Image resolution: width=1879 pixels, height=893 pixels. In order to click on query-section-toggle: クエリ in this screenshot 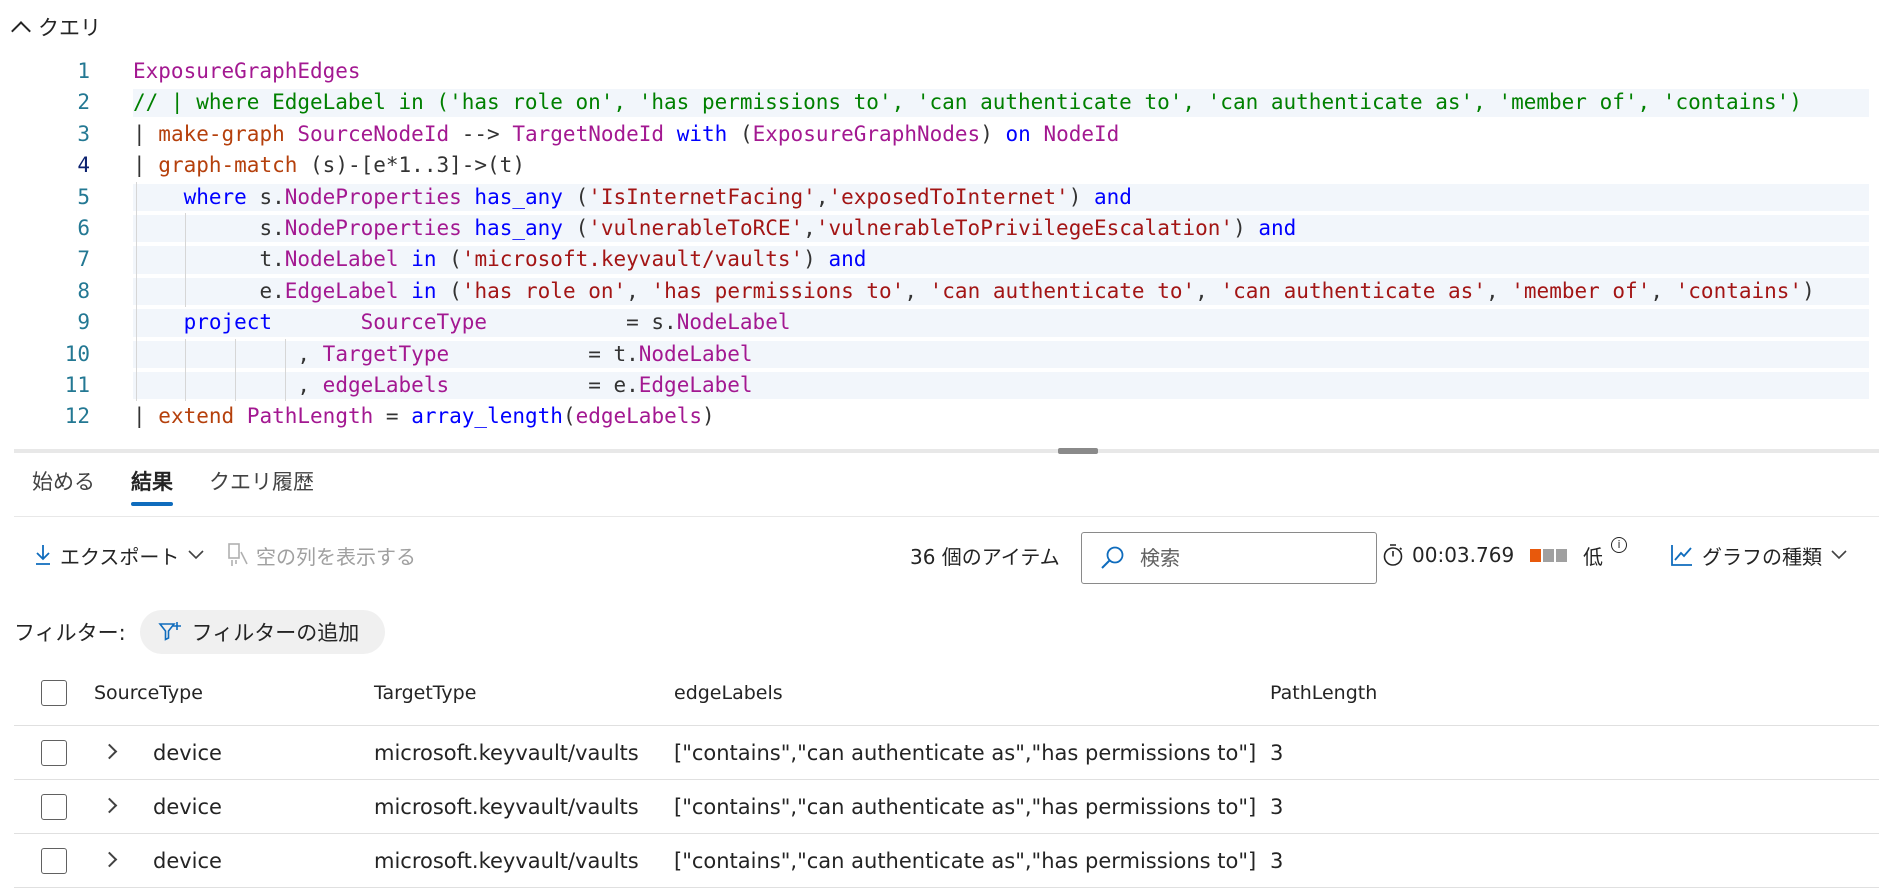, I will do `click(56, 27)`.